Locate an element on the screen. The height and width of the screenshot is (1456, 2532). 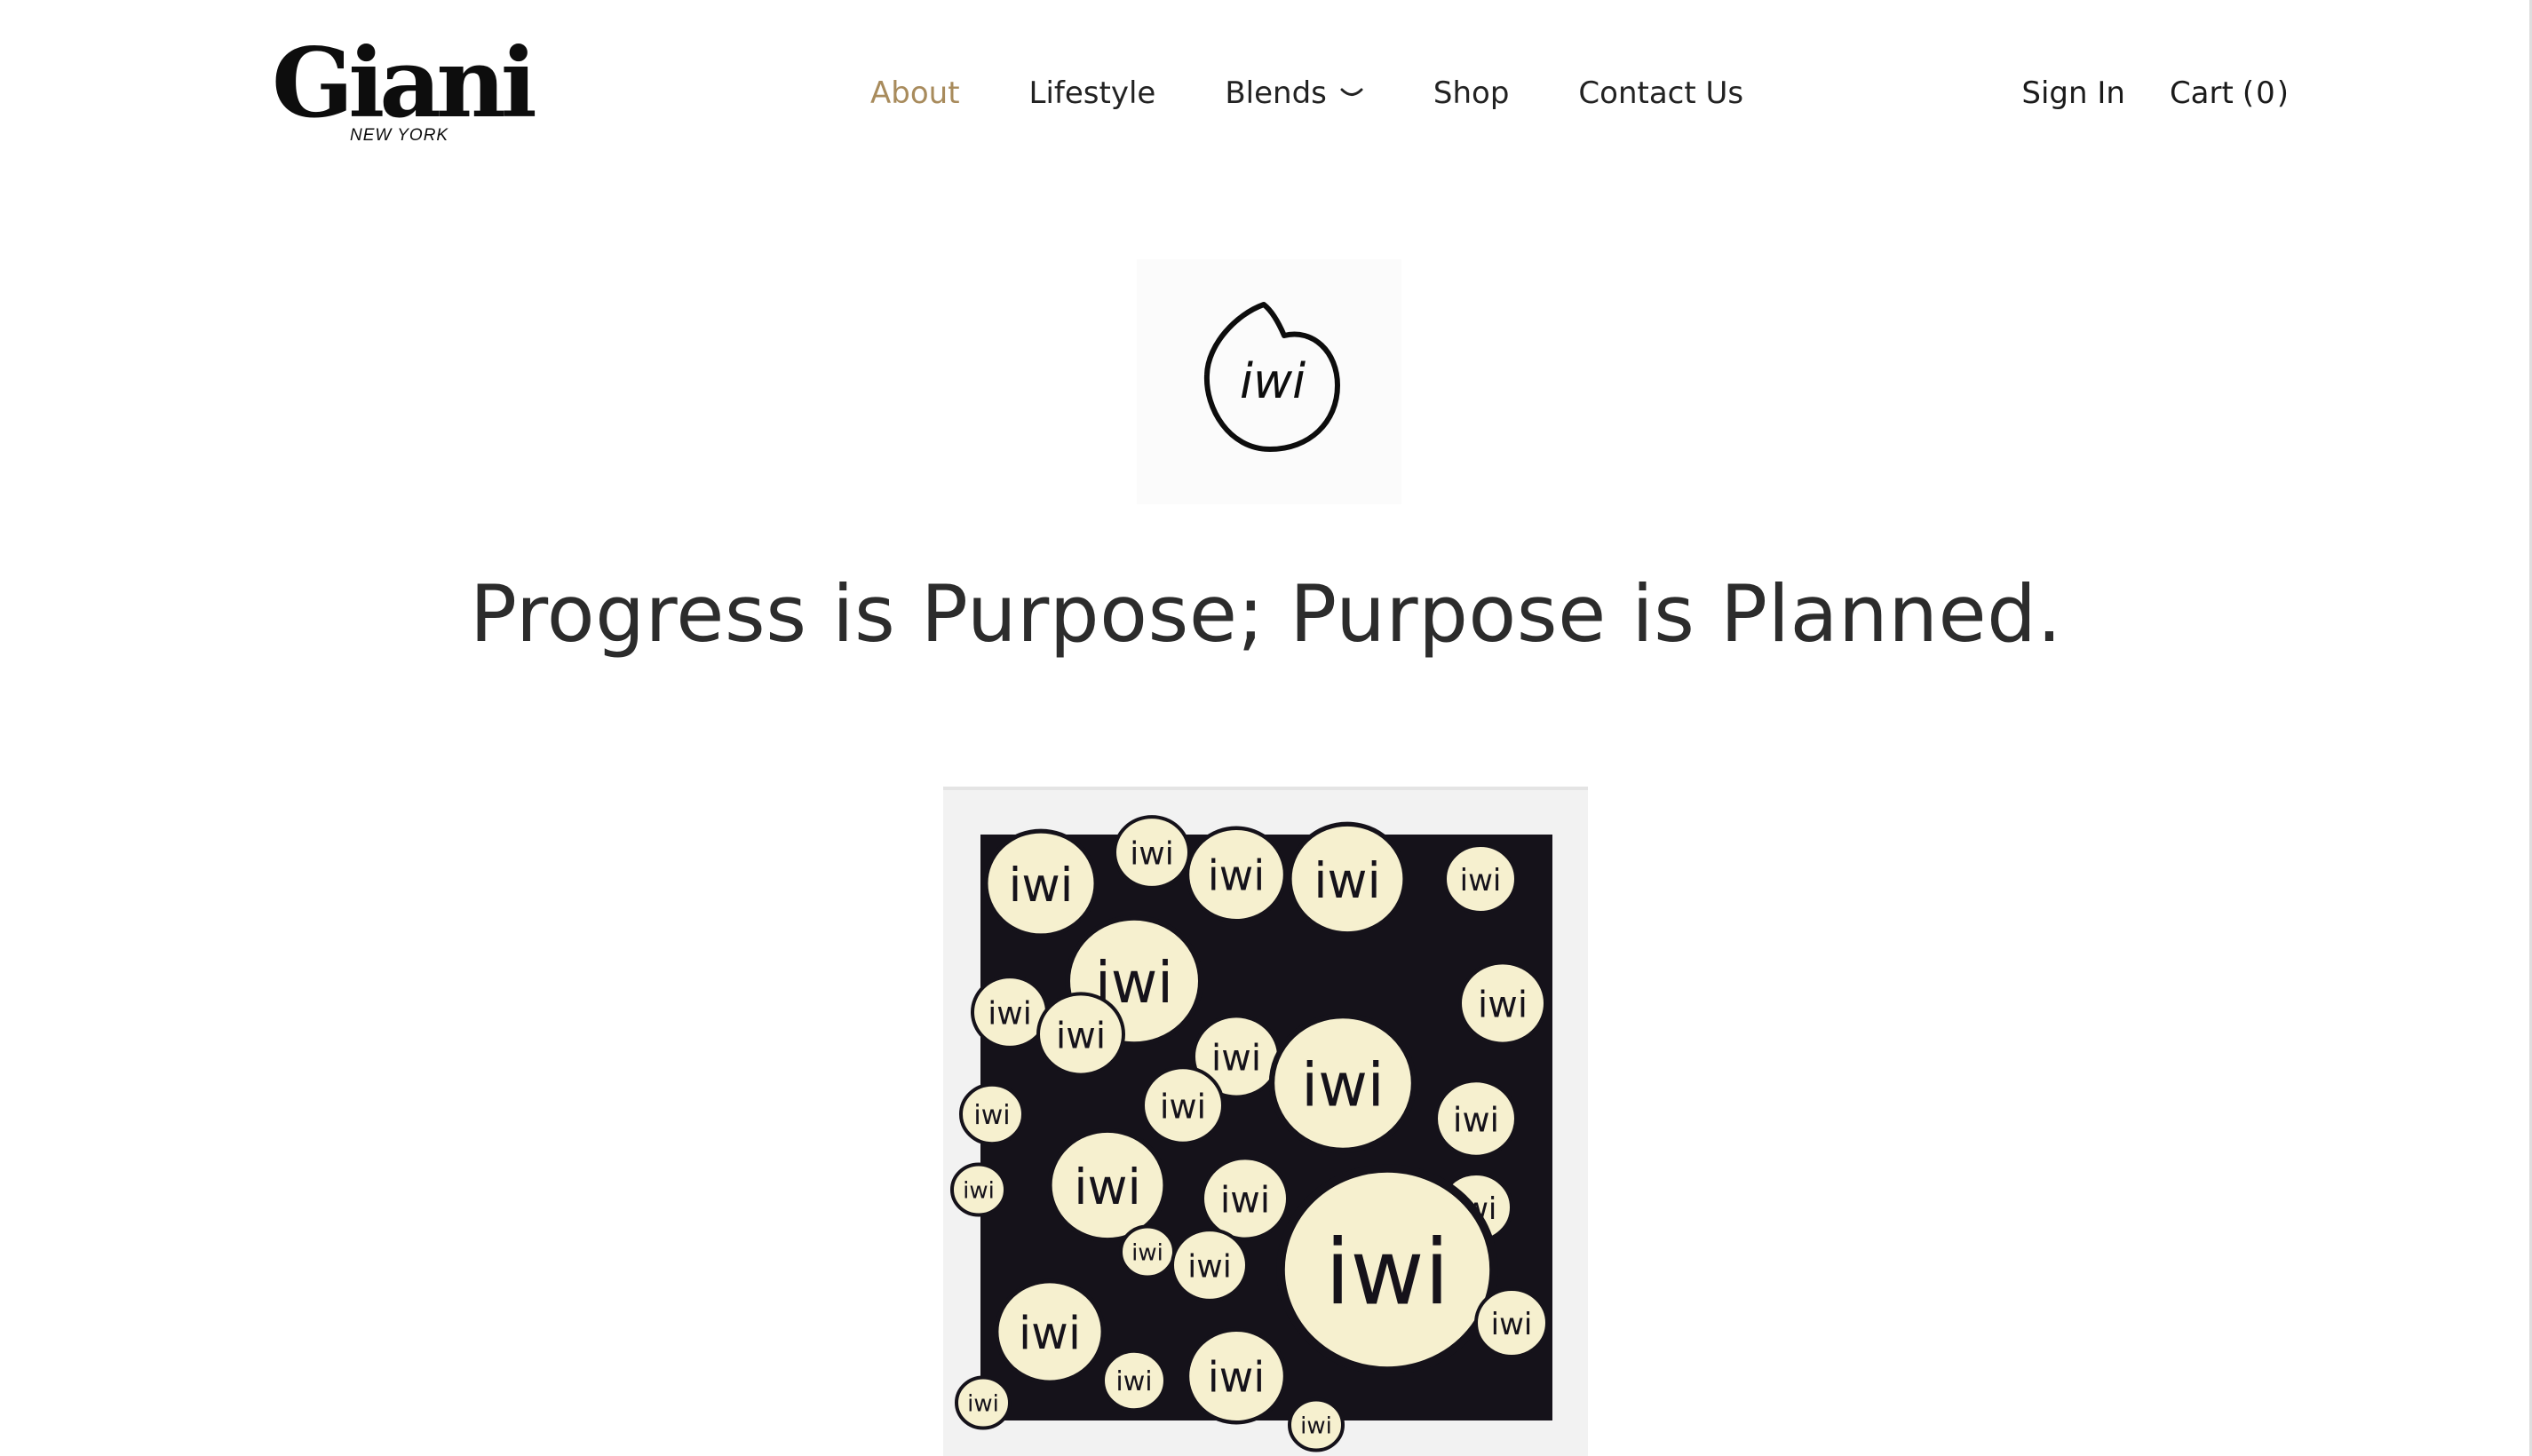
page-headline: Progress is Purpose; Purpose is Planned. is located at coordinates (1266, 614).